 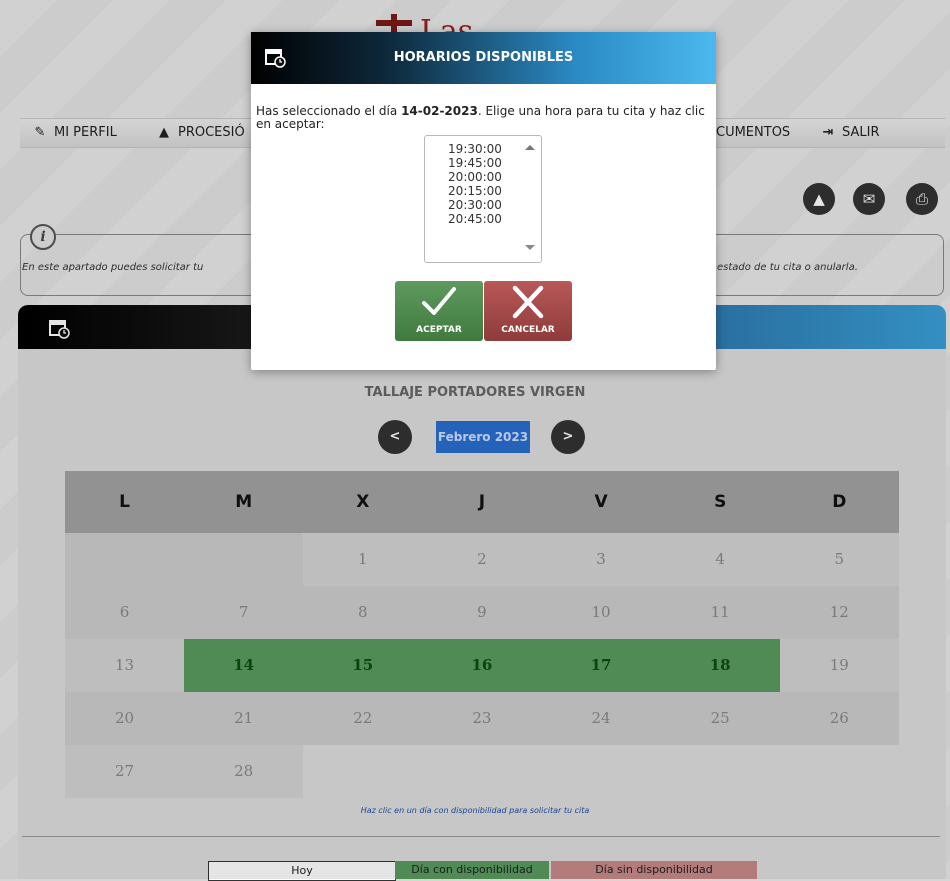 What do you see at coordinates (439, 304) in the screenshot?
I see `check-icon` at bounding box center [439, 304].